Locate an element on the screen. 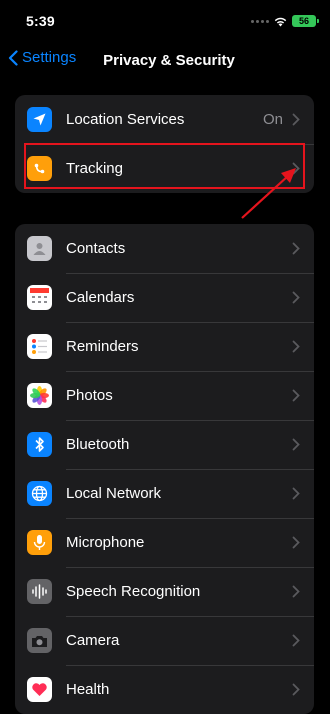 This screenshot has width=330, height=714. row-value: On is located at coordinates (272, 119).